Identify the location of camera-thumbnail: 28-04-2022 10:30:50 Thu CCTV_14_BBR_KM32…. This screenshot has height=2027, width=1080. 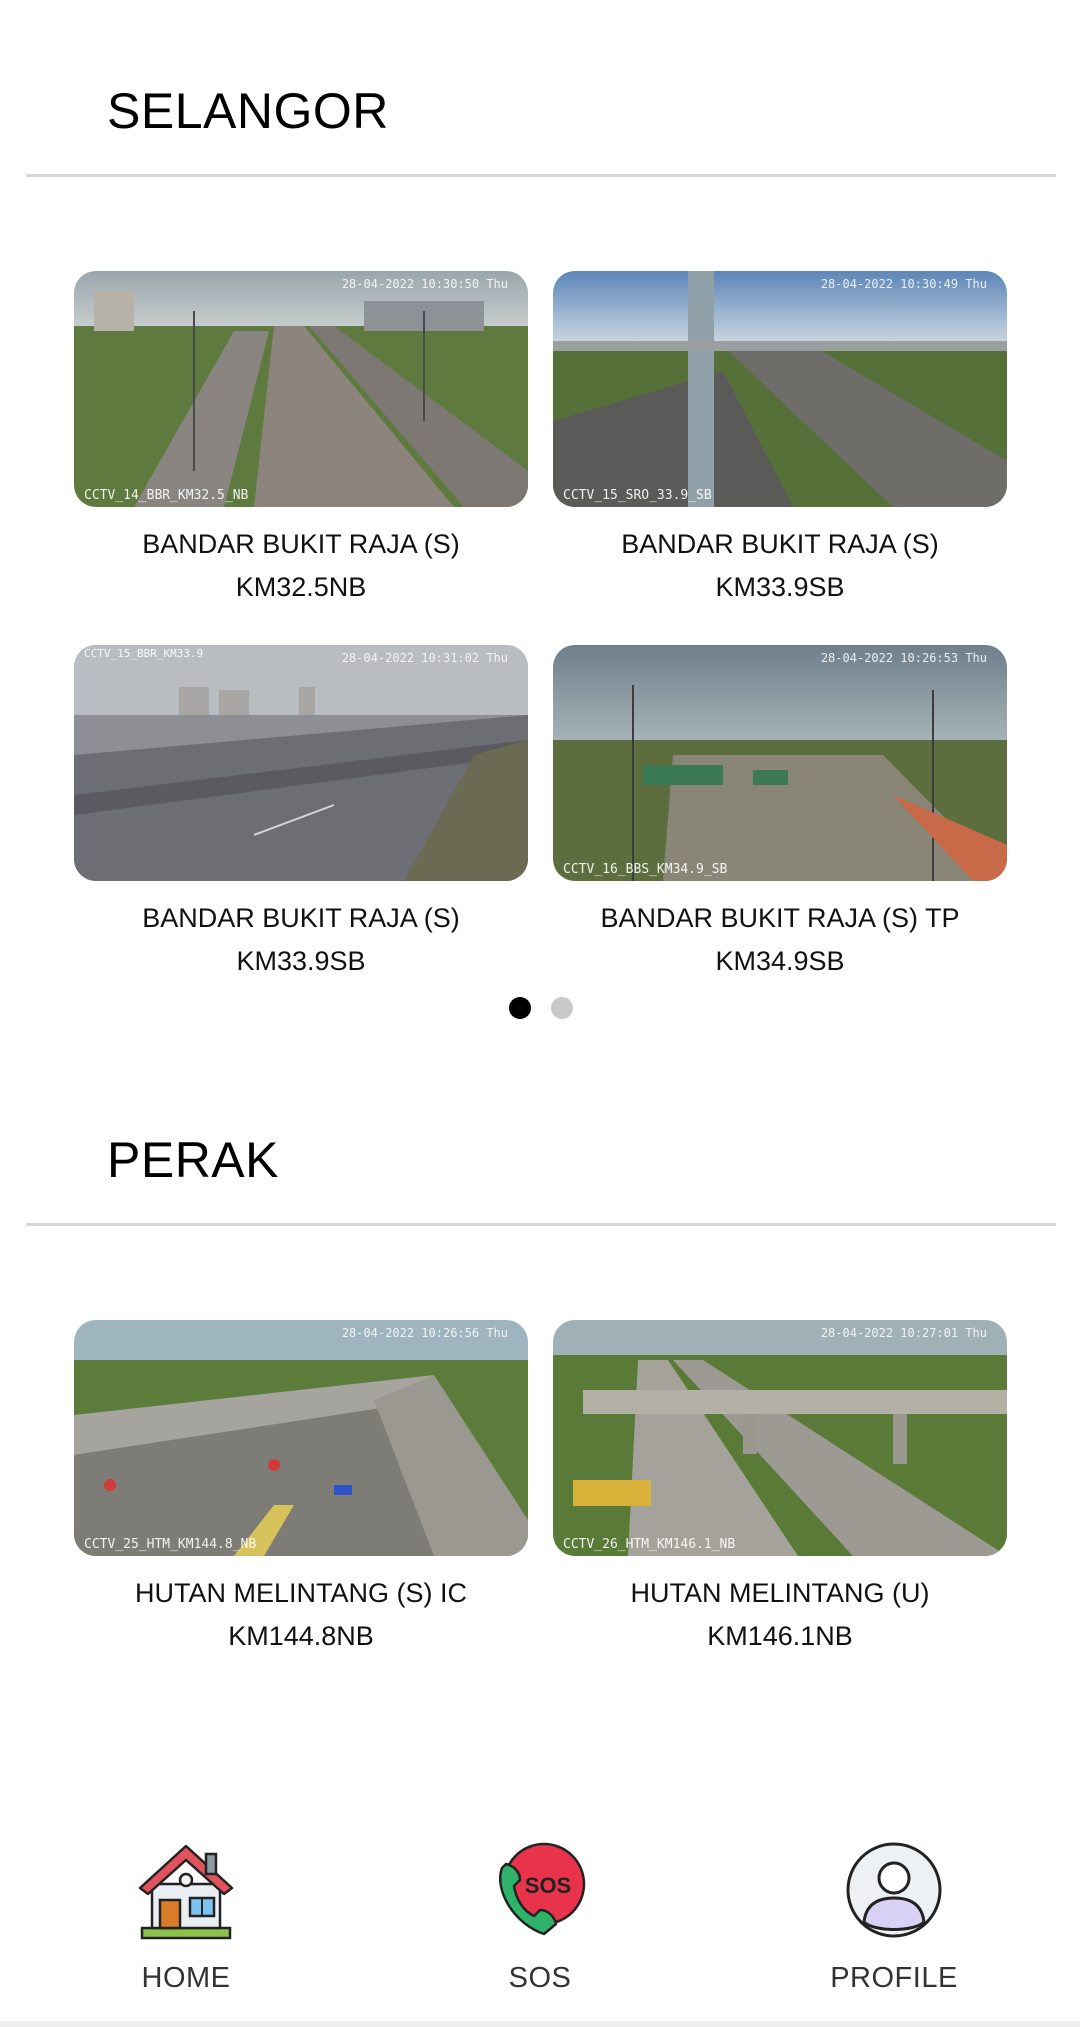
(301, 389).